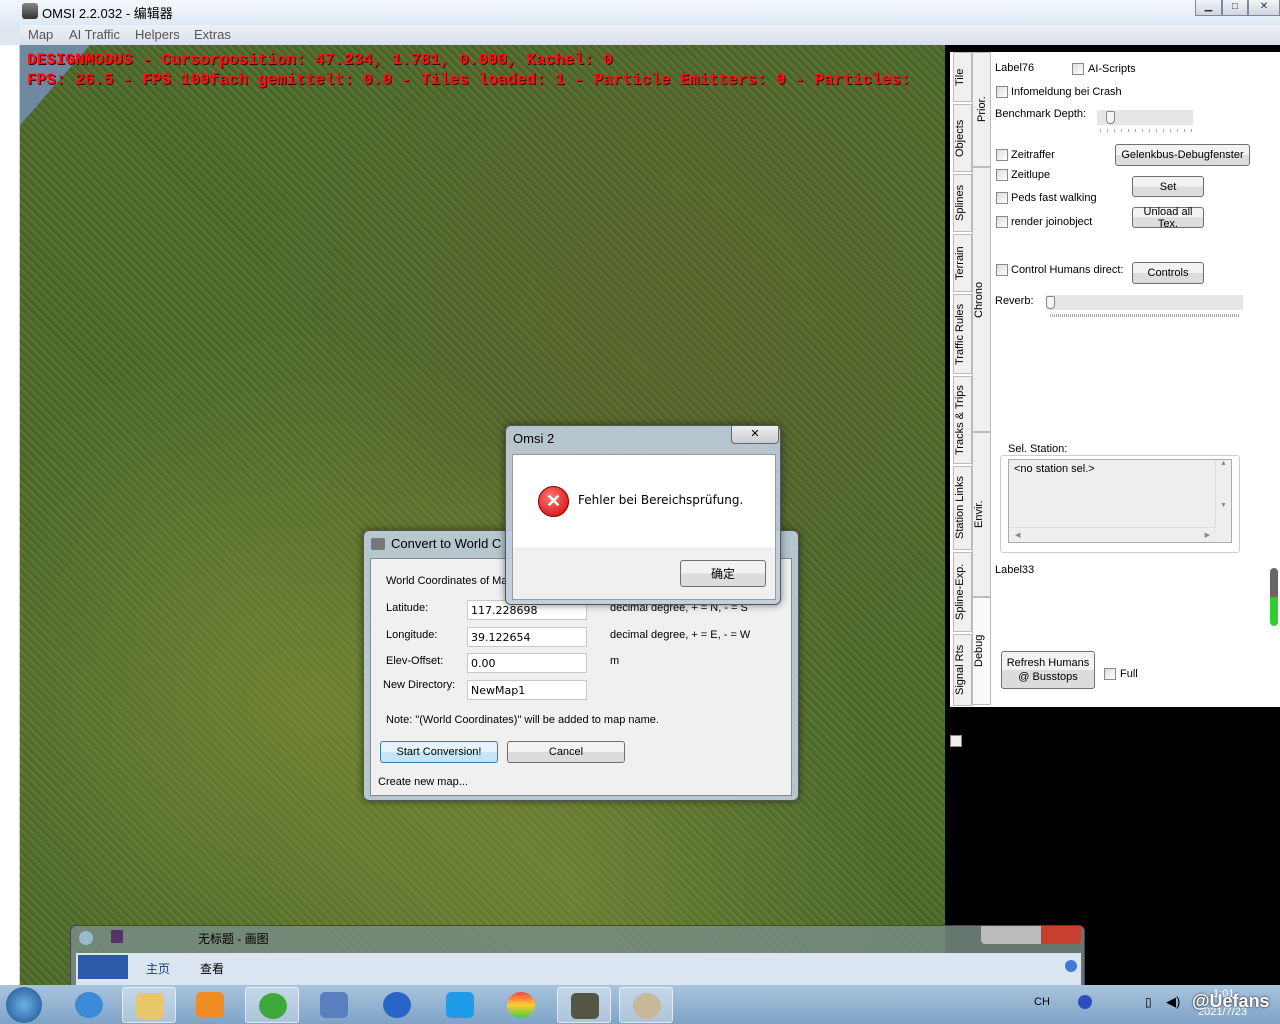 Image resolution: width=1280 pixels, height=1024 pixels. I want to click on taskbar-browser, so click(272, 1005).